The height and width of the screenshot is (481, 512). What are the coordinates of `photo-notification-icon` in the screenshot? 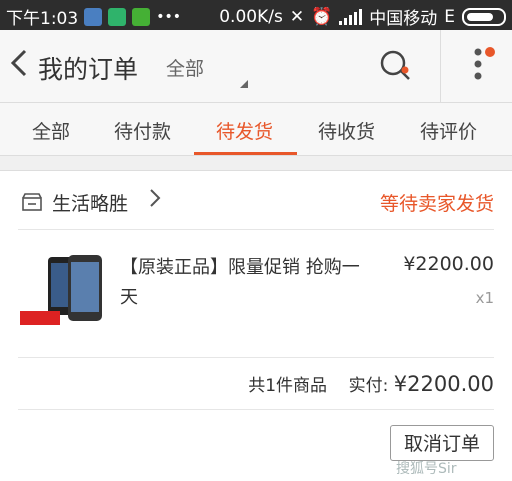 It's located at (93, 16).